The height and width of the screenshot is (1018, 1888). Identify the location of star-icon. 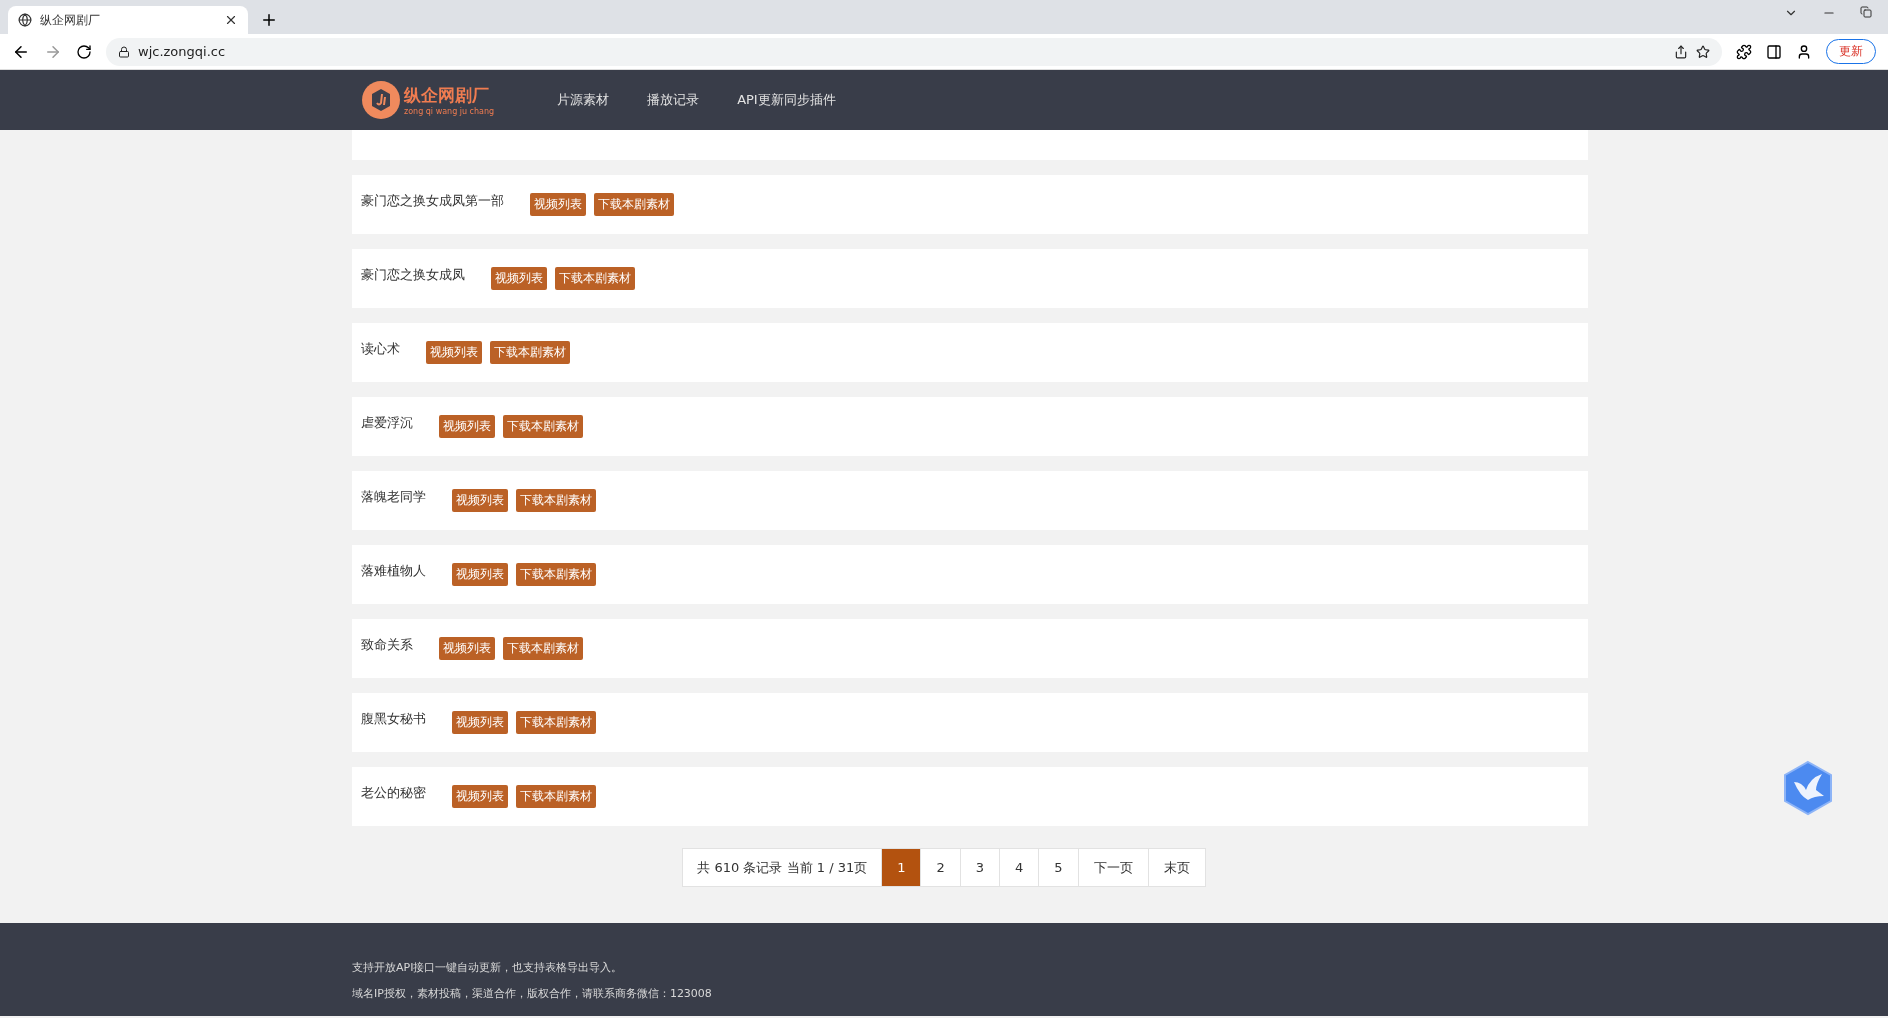
(1703, 51).